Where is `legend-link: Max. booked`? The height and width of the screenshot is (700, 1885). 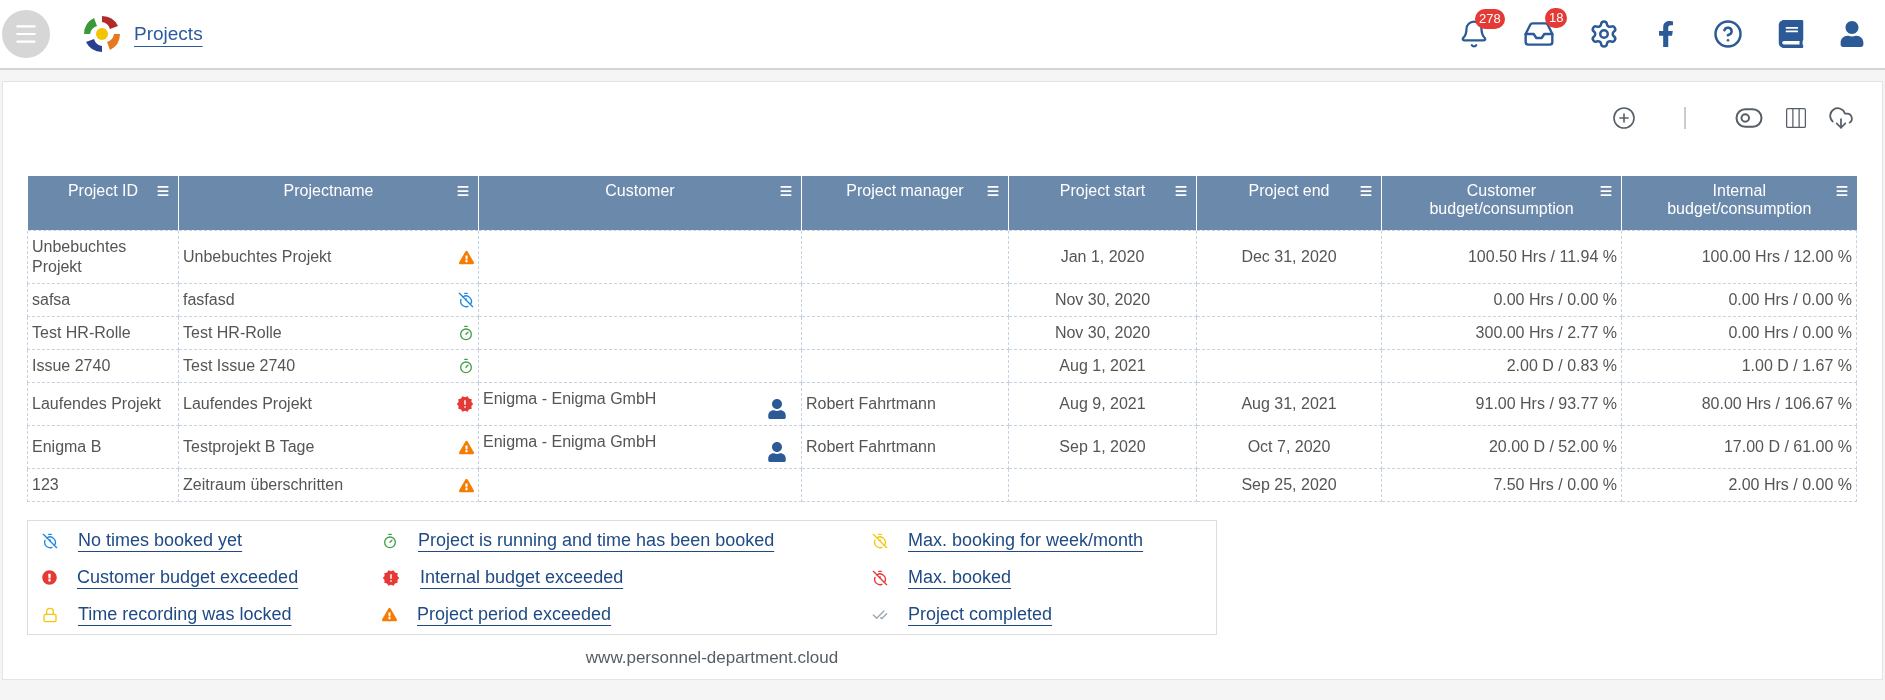
legend-link: Max. booked is located at coordinates (960, 577).